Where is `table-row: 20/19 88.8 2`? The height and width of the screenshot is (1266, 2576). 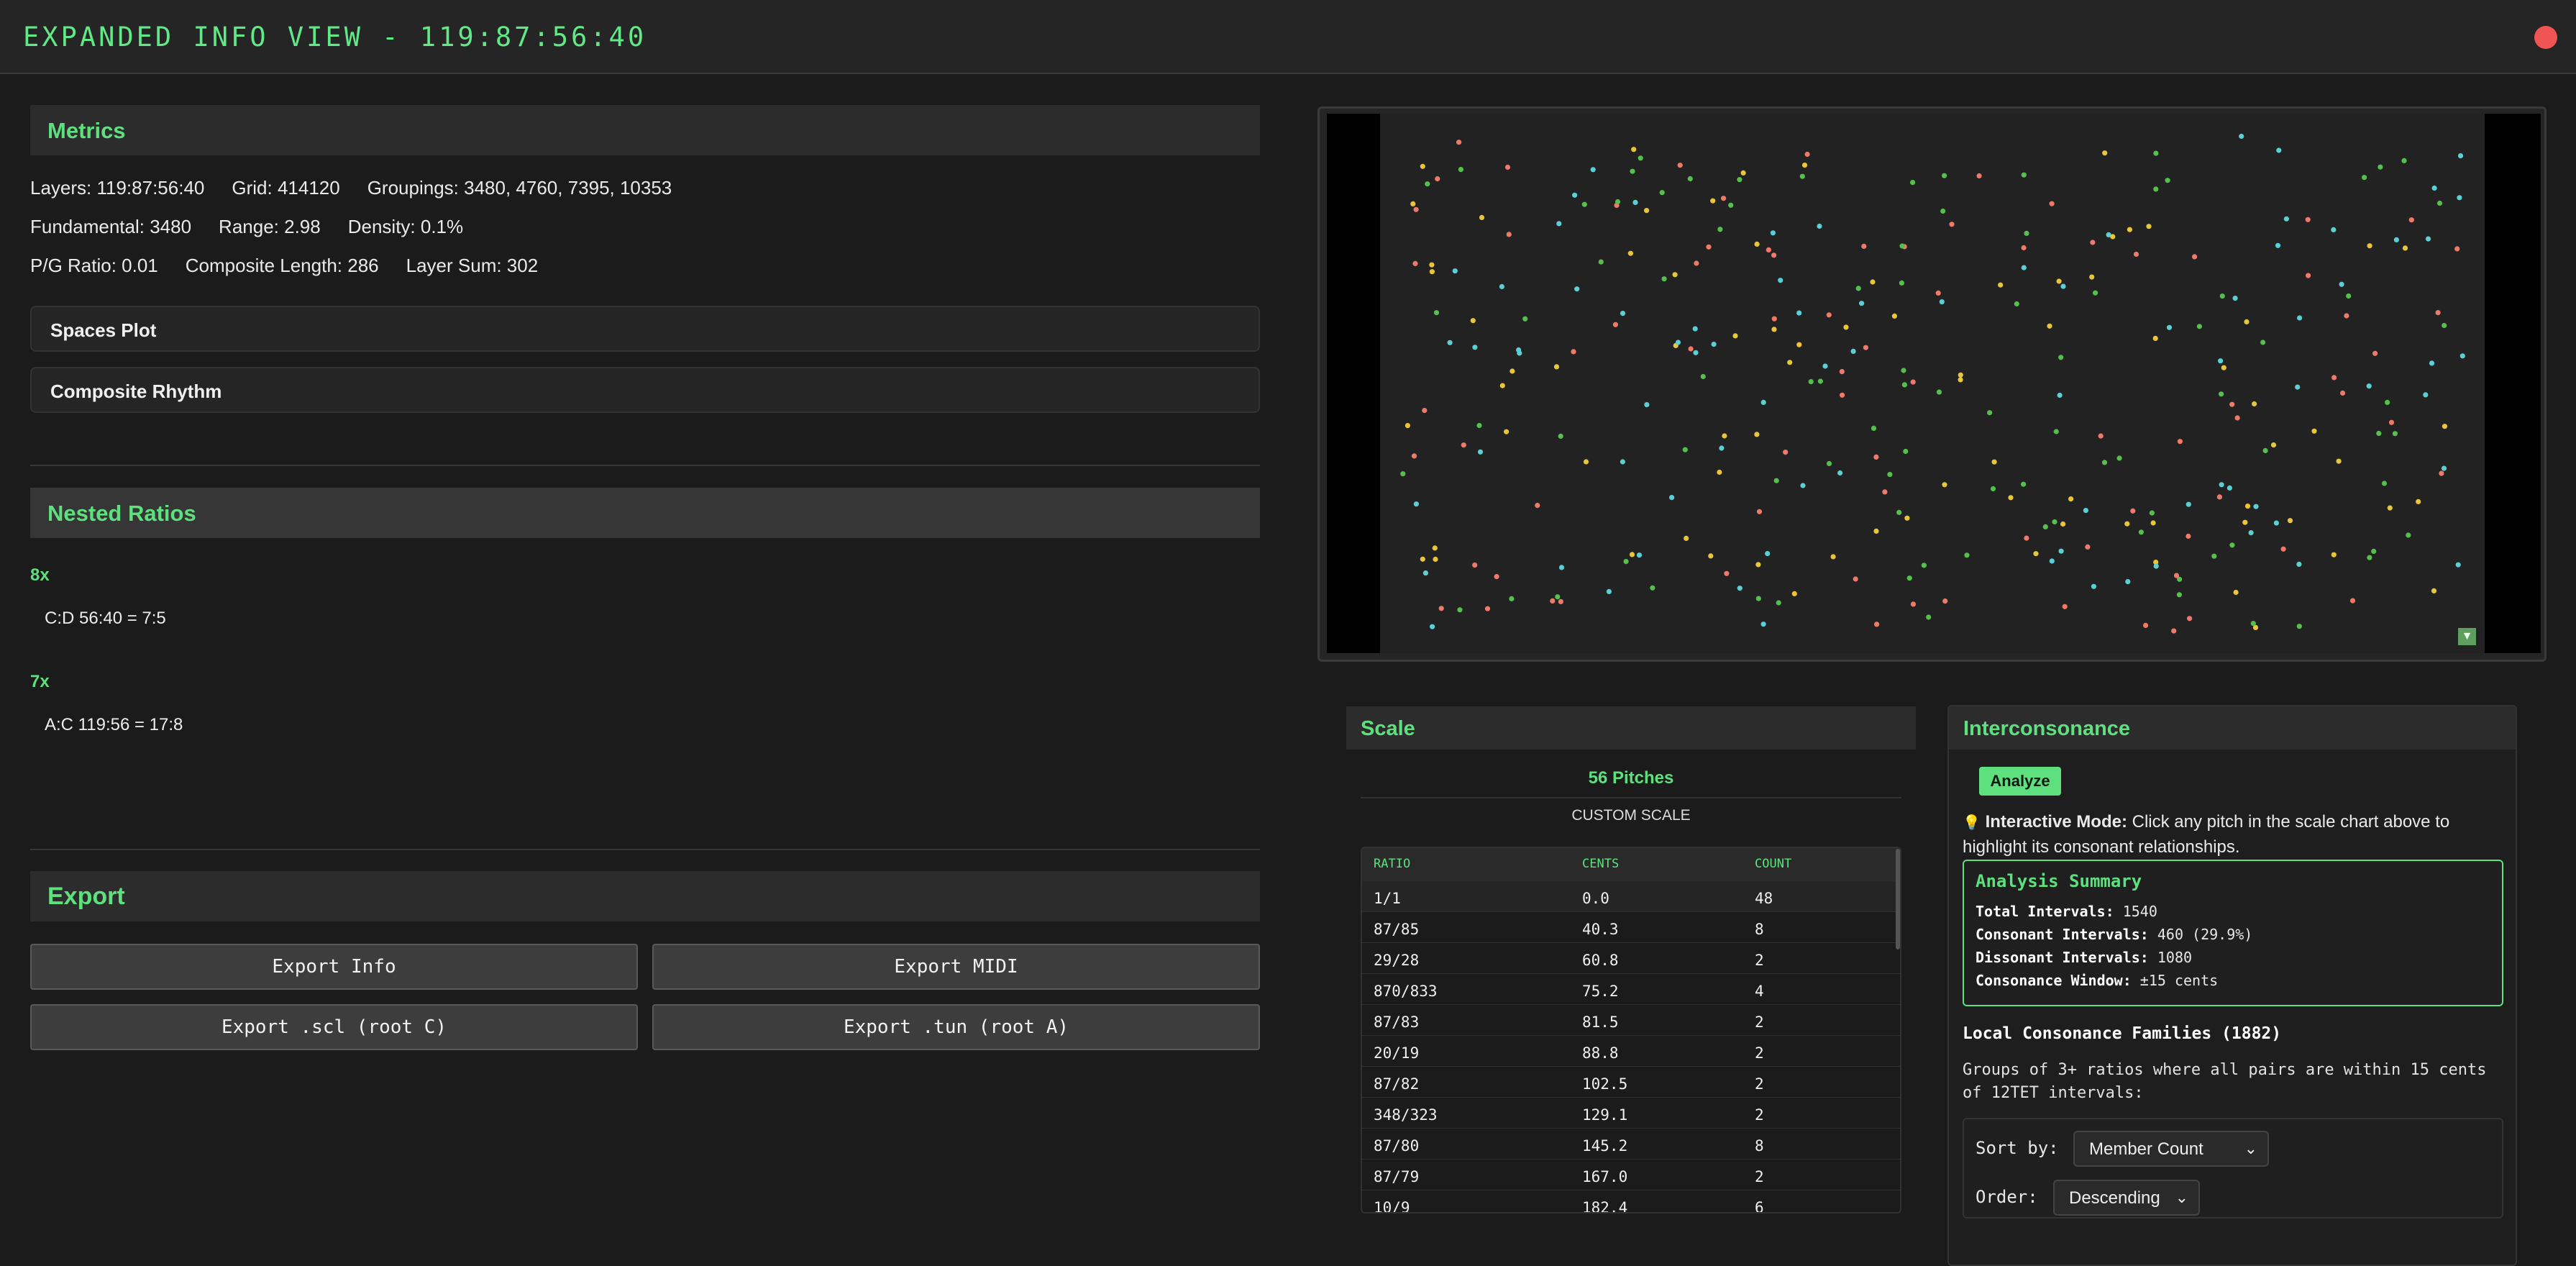 table-row: 20/19 88.8 2 is located at coordinates (1631, 1051).